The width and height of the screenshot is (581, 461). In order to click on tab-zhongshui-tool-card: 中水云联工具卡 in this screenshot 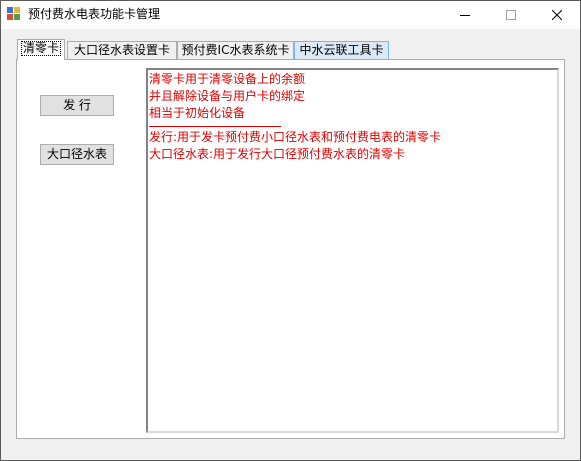, I will do `click(341, 50)`.